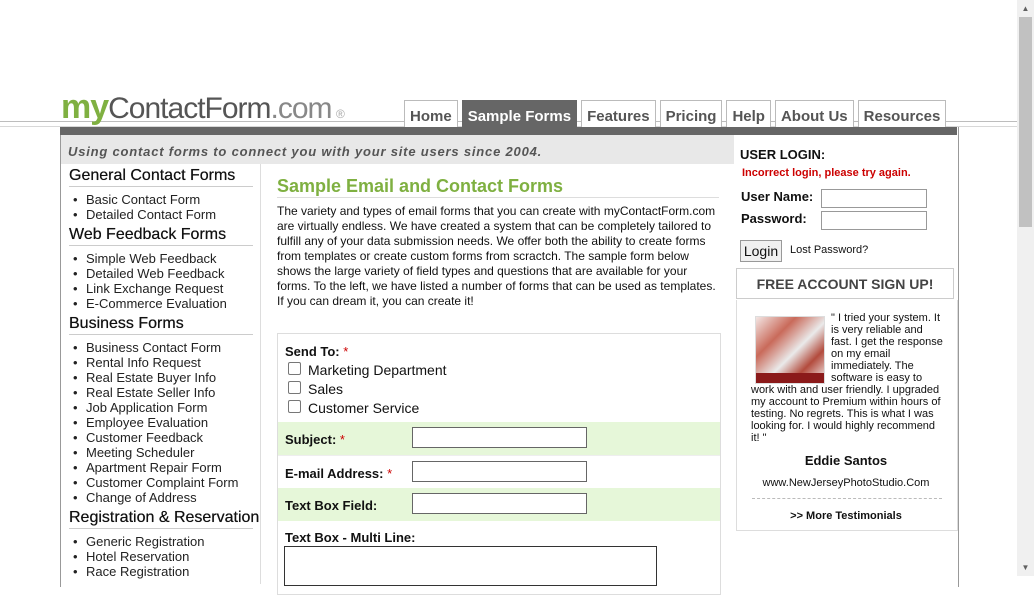  I want to click on testimonial-author: Eddie Santos, so click(846, 460).